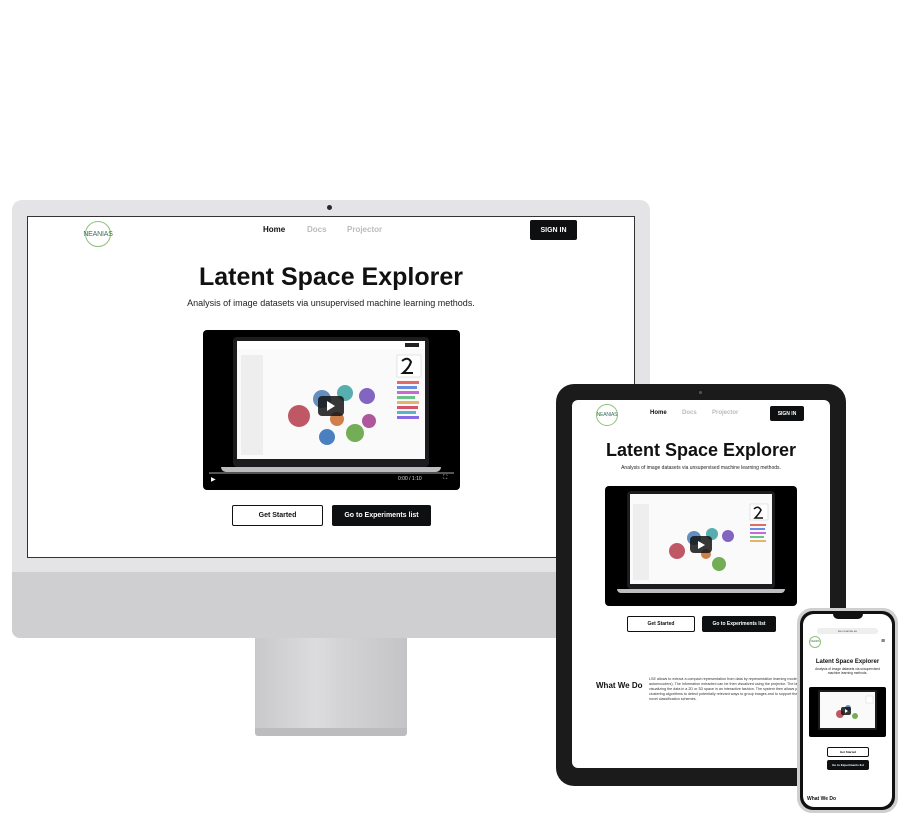 The image size is (908, 823). What do you see at coordinates (213, 479) in the screenshot?
I see `video-play-icon: ▶` at bounding box center [213, 479].